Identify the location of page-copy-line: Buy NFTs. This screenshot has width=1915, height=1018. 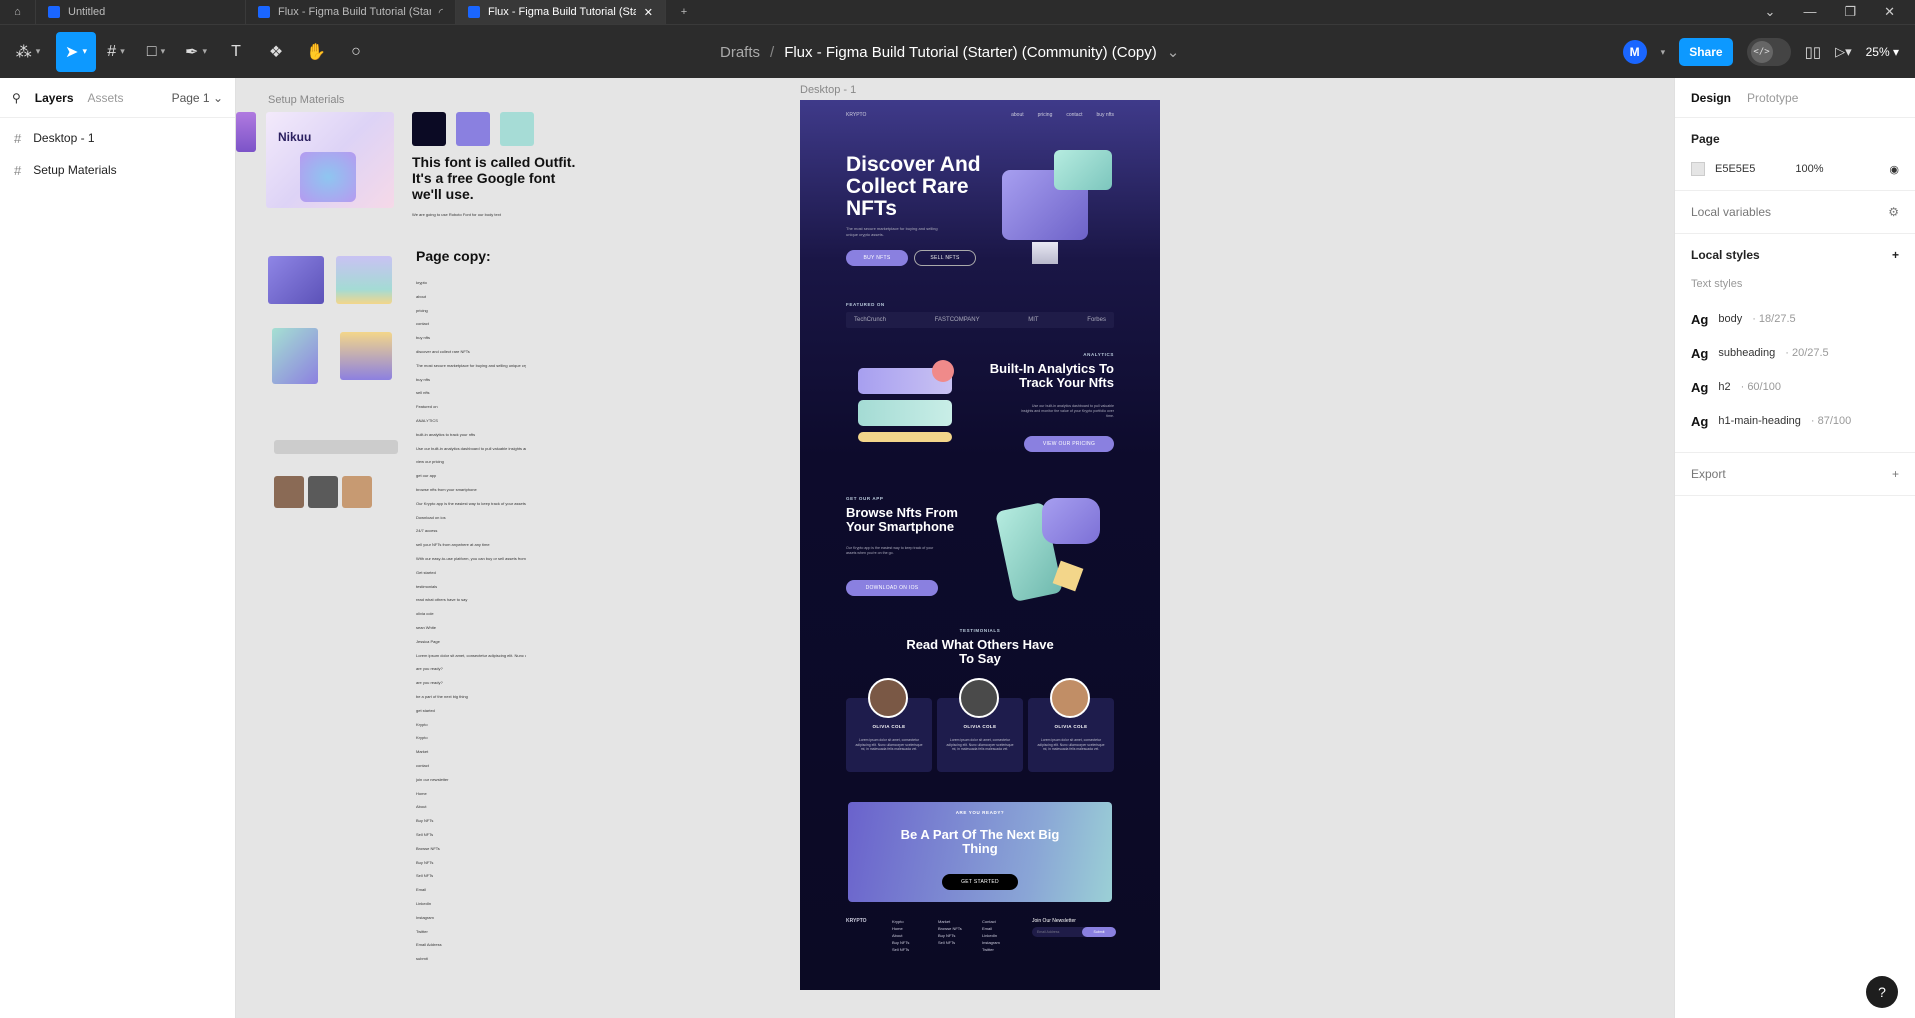
(471, 821).